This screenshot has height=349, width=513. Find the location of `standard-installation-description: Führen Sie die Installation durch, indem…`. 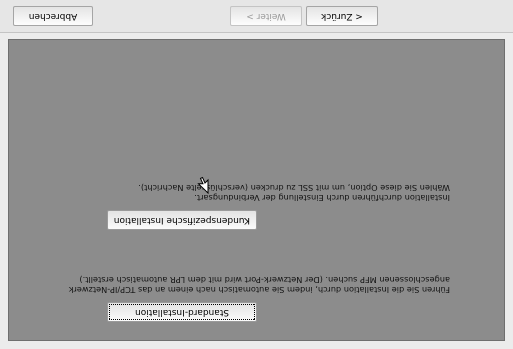

standard-installation-description: Führen Sie die Installation durch, indem… is located at coordinates (259, 285).